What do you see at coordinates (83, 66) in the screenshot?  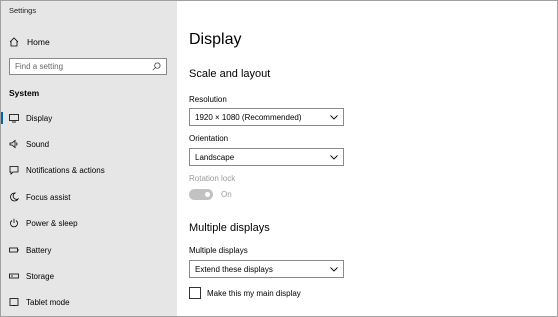 I see `search-input` at bounding box center [83, 66].